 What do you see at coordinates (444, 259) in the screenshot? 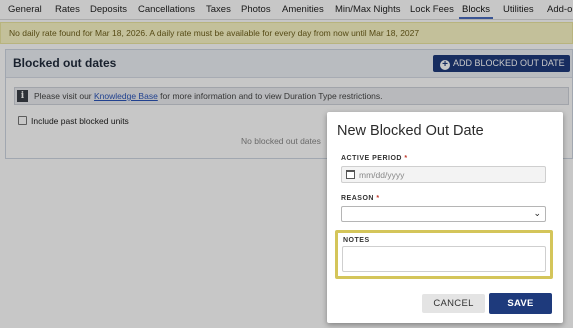
I see `notes-textarea` at bounding box center [444, 259].